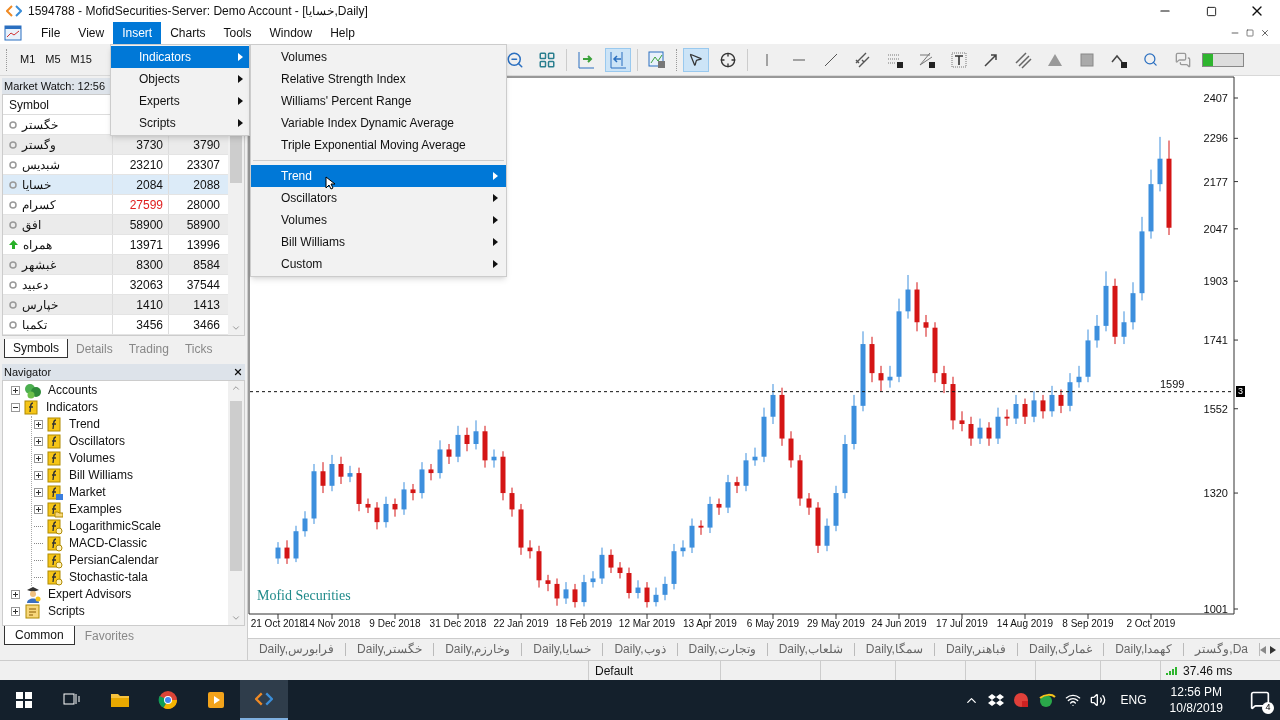 The height and width of the screenshot is (720, 1280). What do you see at coordinates (40, 305) in the screenshot?
I see `symbol-name: خپارس` at bounding box center [40, 305].